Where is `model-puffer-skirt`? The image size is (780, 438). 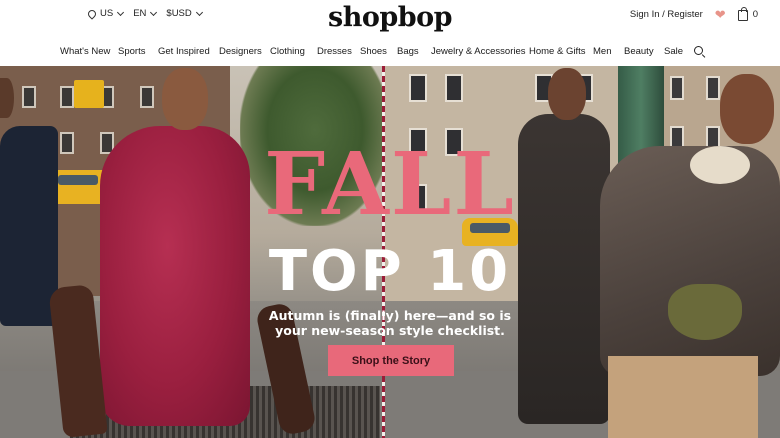
model-puffer-skirt is located at coordinates (683, 397).